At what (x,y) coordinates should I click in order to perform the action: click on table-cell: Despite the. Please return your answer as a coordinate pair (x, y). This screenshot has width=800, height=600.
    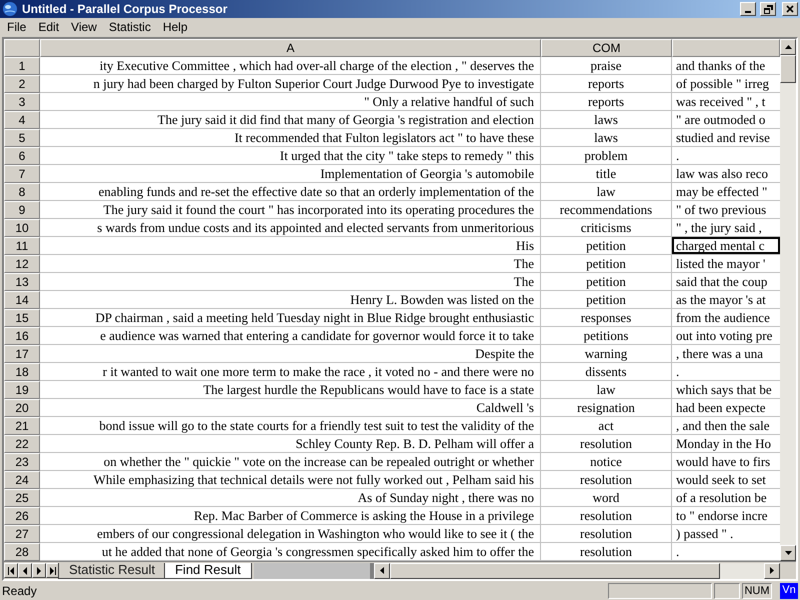
    Looking at the image, I should click on (504, 353).